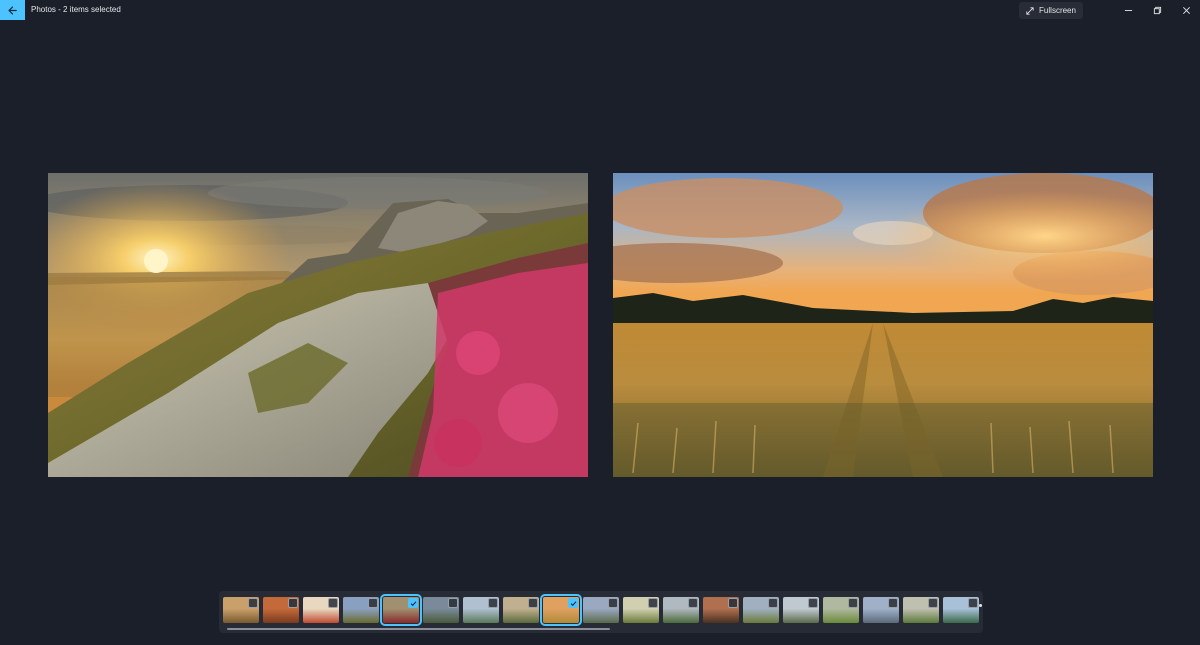  I want to click on restore-icon, so click(1157, 10).